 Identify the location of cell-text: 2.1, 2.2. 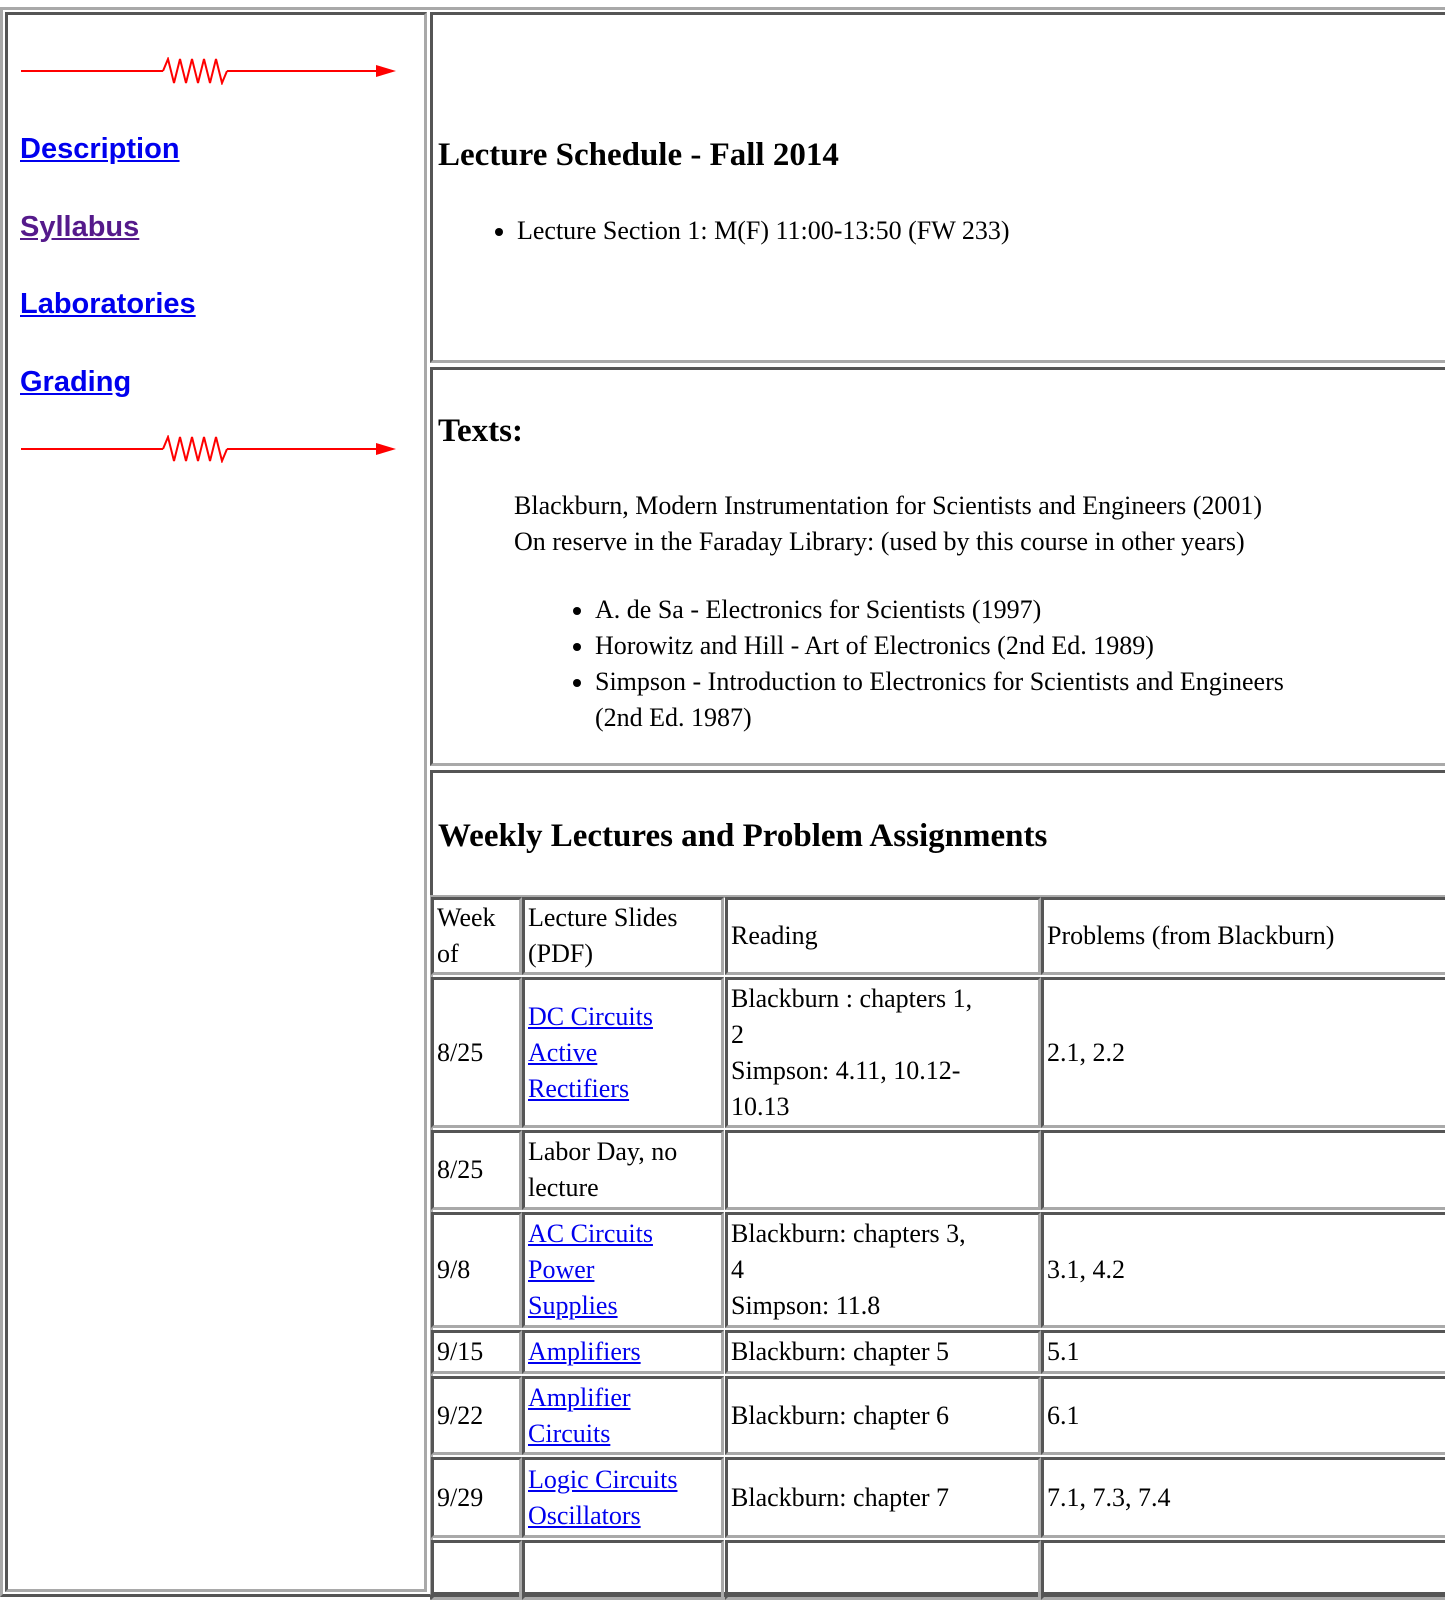
(1086, 1052).